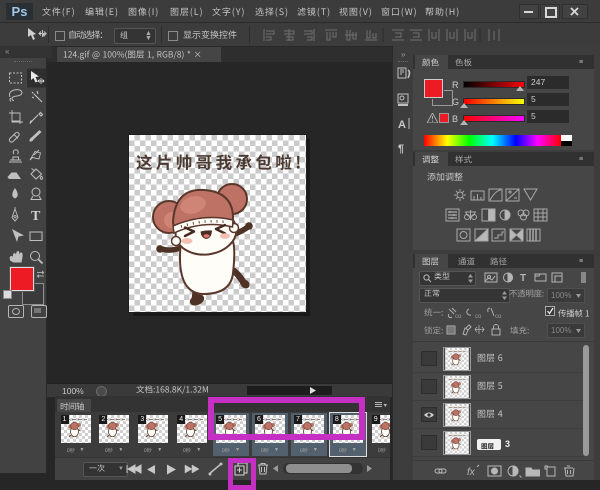  I want to click on svg-text: A, so click(402, 125).